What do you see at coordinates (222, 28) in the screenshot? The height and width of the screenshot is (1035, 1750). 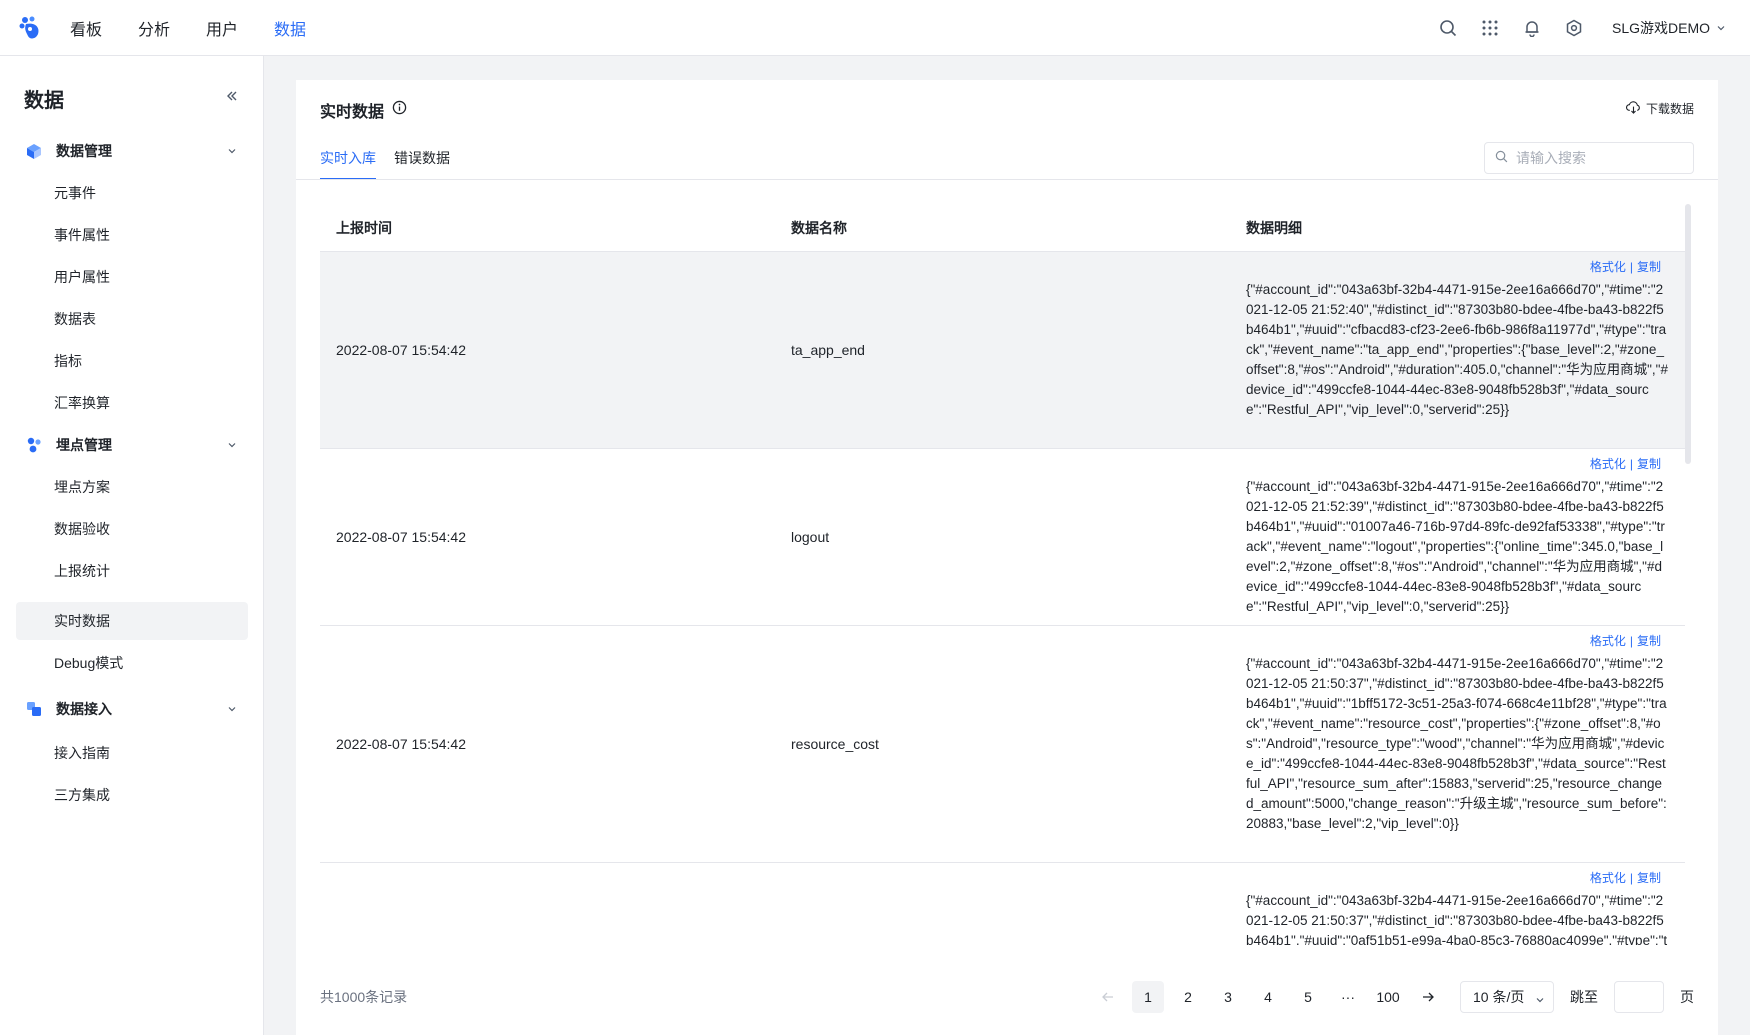 I see `nav-item-users: 用户` at bounding box center [222, 28].